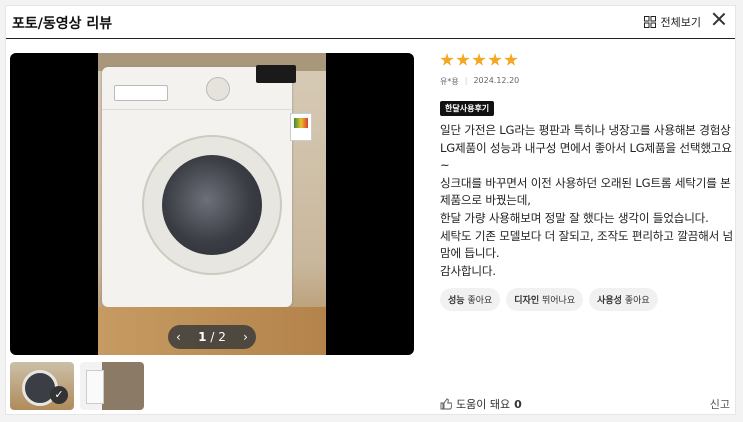 The width and height of the screenshot is (743, 422). I want to click on washer-drawer, so click(141, 93).